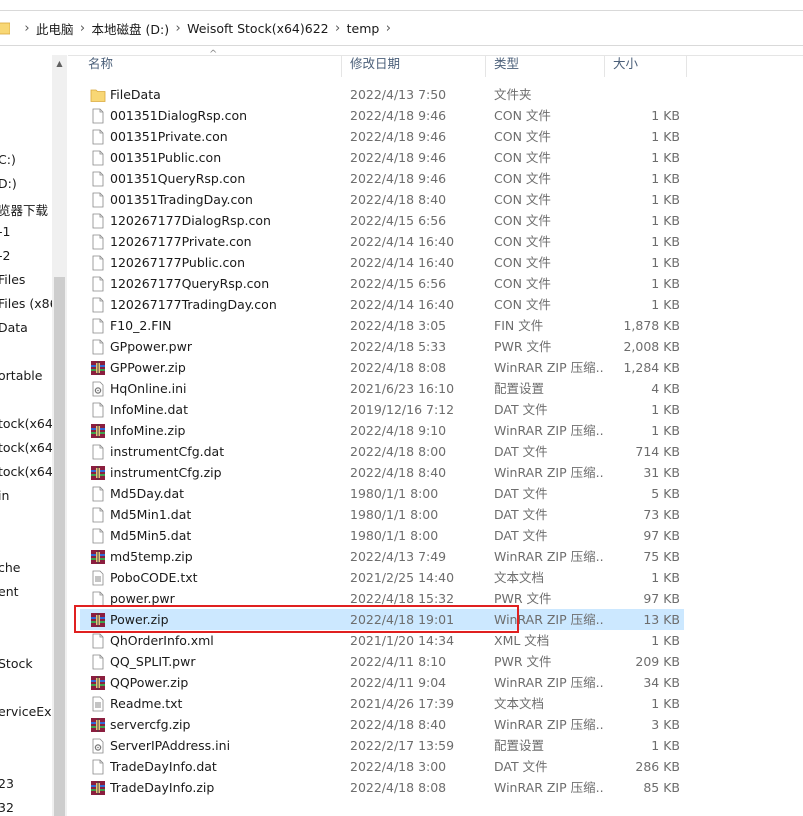  I want to click on breadcrumb-item-weisoft: Weisoft Stock(x64)622, so click(258, 28).